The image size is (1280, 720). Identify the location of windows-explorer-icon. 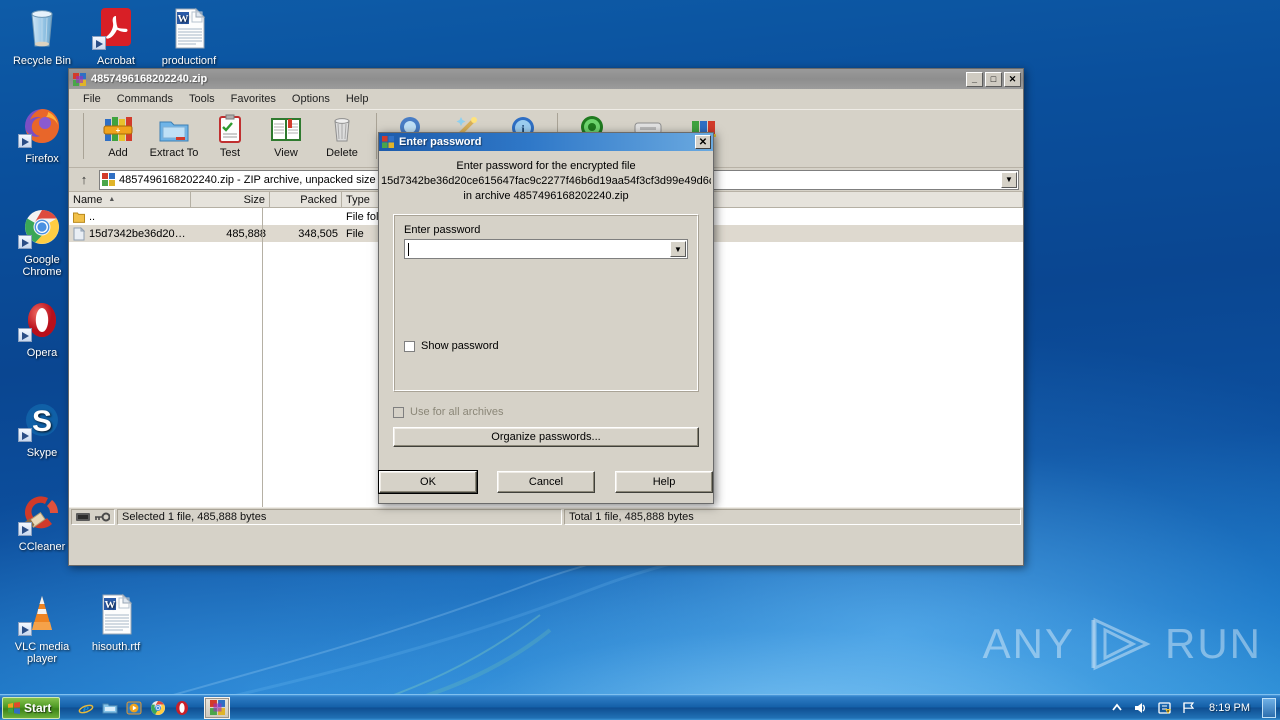
(110, 708).